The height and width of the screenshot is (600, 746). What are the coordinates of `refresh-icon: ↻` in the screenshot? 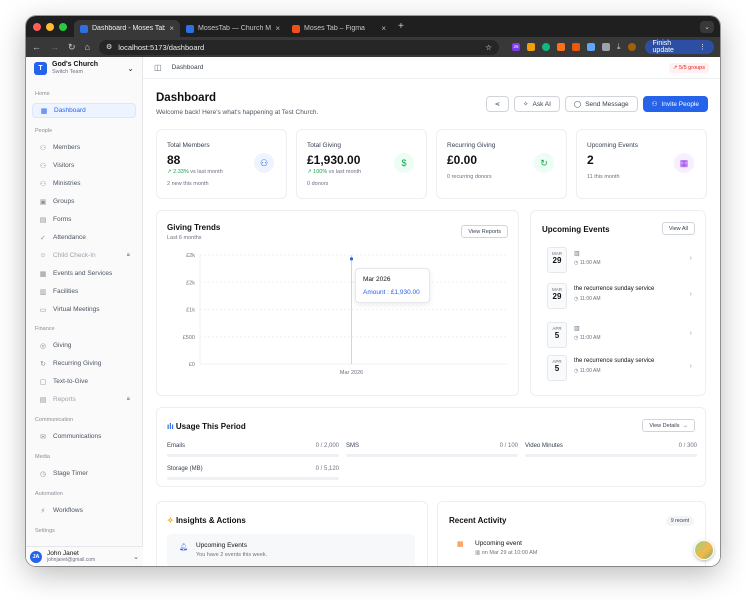 It's located at (43, 364).